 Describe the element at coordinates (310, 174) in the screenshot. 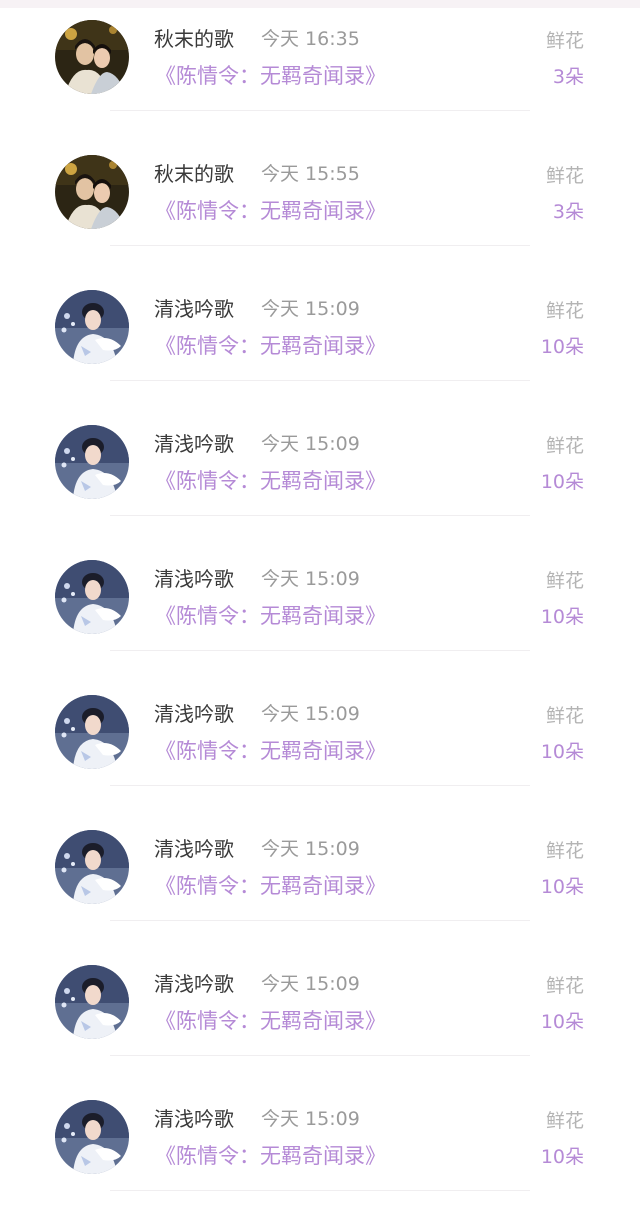

I see `gift-time: 今天 15:55` at that location.